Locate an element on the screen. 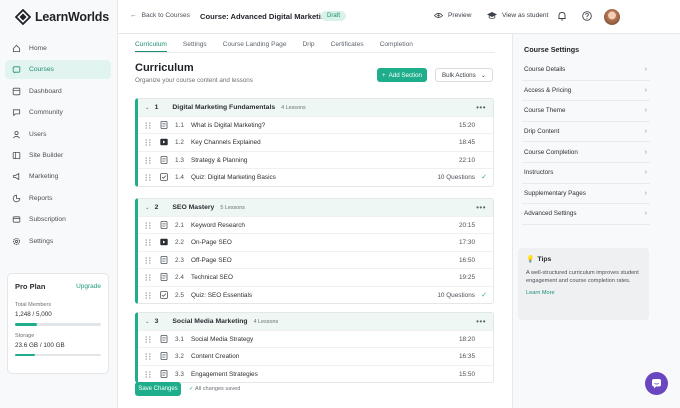 The height and width of the screenshot is (408, 680). logo: LearnWorlds is located at coordinates (62, 17).